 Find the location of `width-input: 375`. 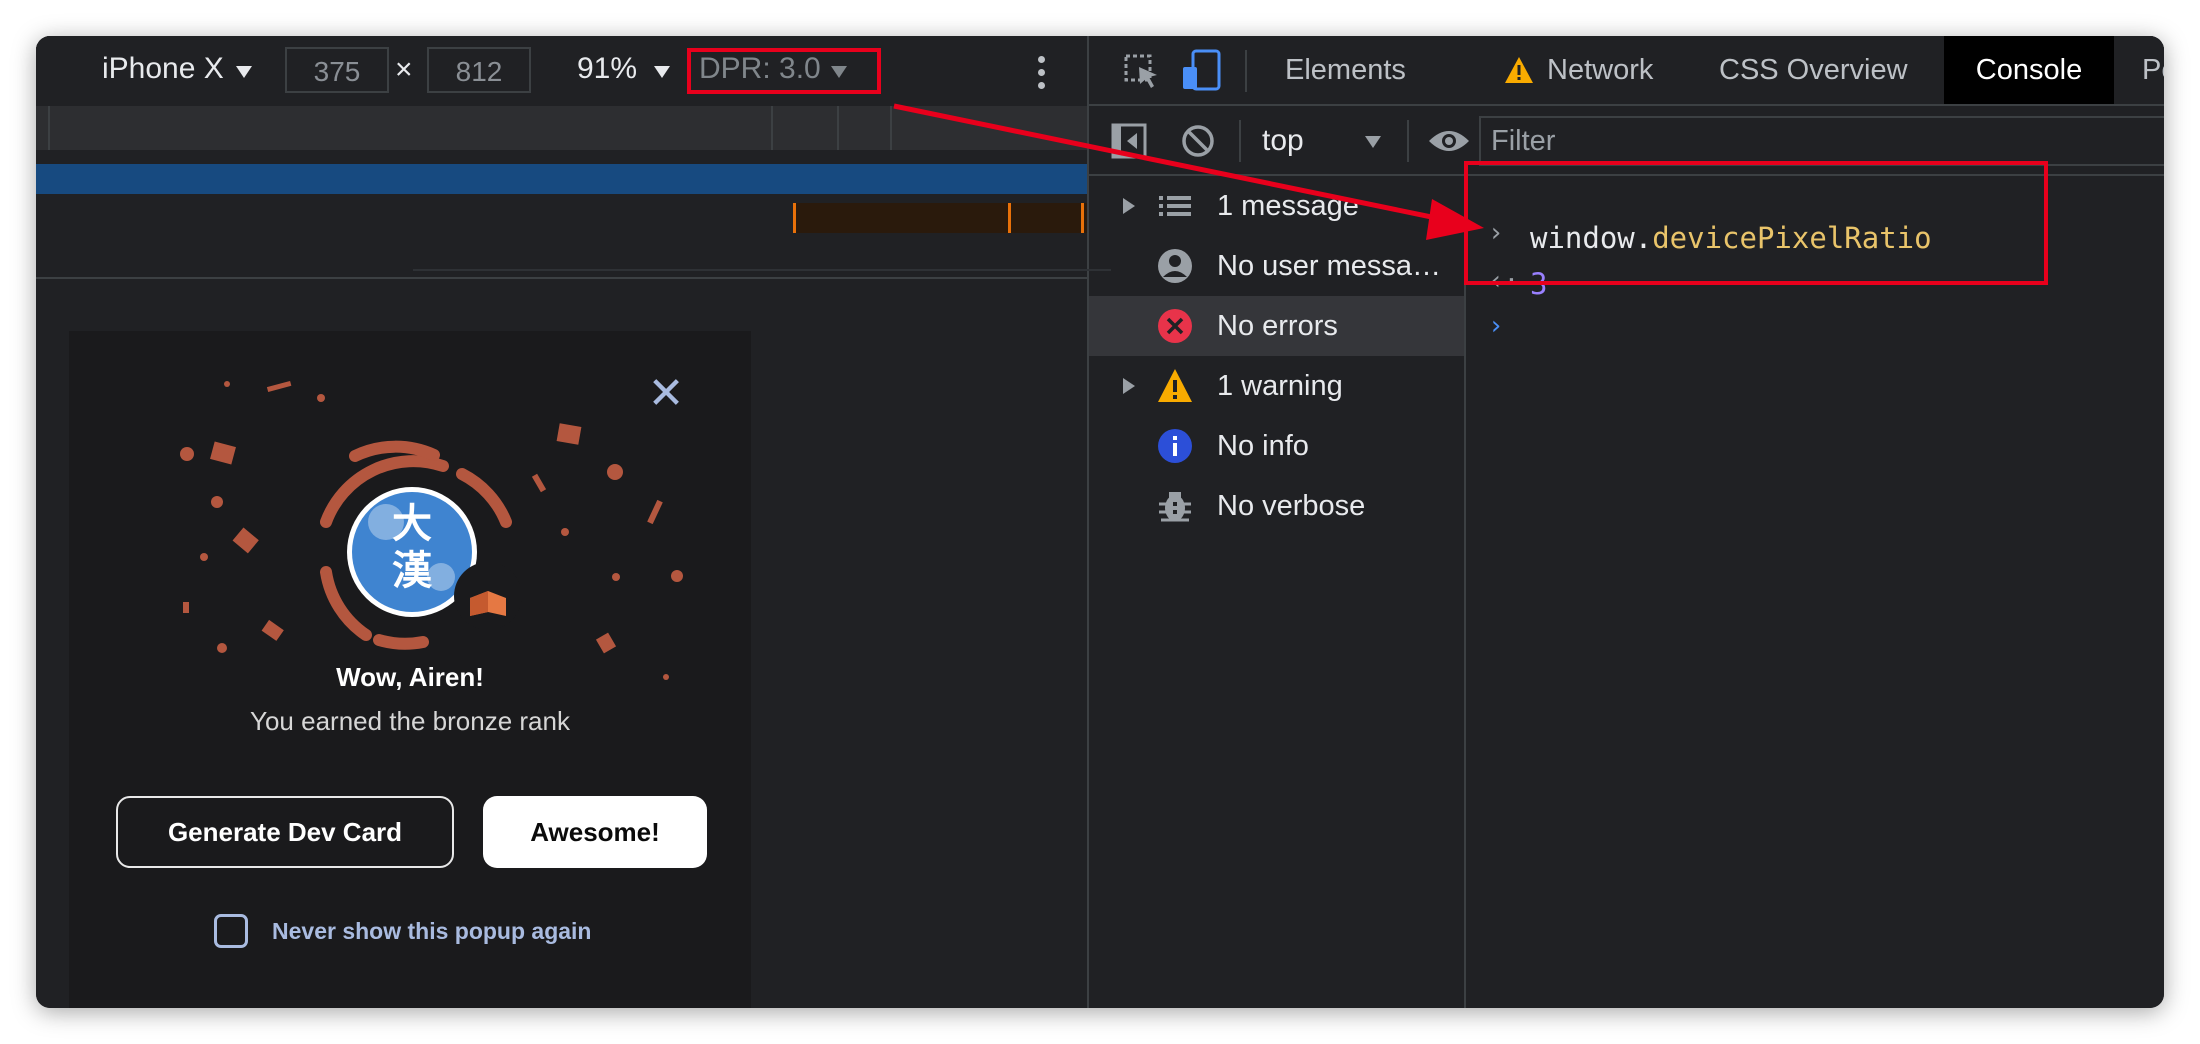

width-input: 375 is located at coordinates (337, 70).